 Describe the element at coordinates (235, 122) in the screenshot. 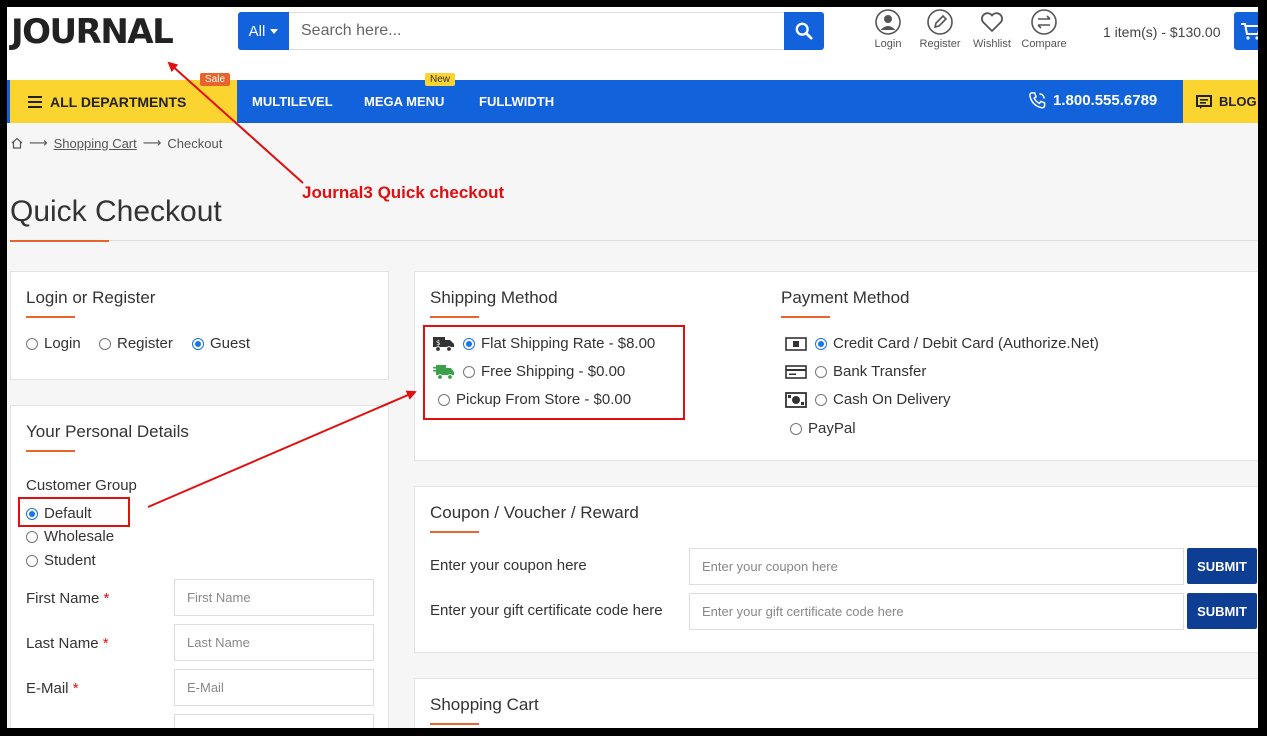

I see `arrow-to-logo` at that location.